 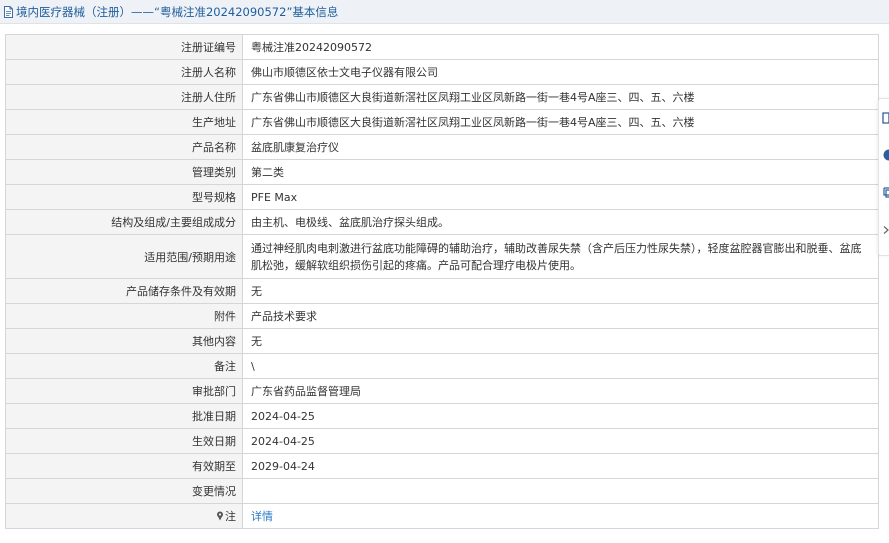 I want to click on table-row: 型号规格 PFE Max, so click(x=442, y=197).